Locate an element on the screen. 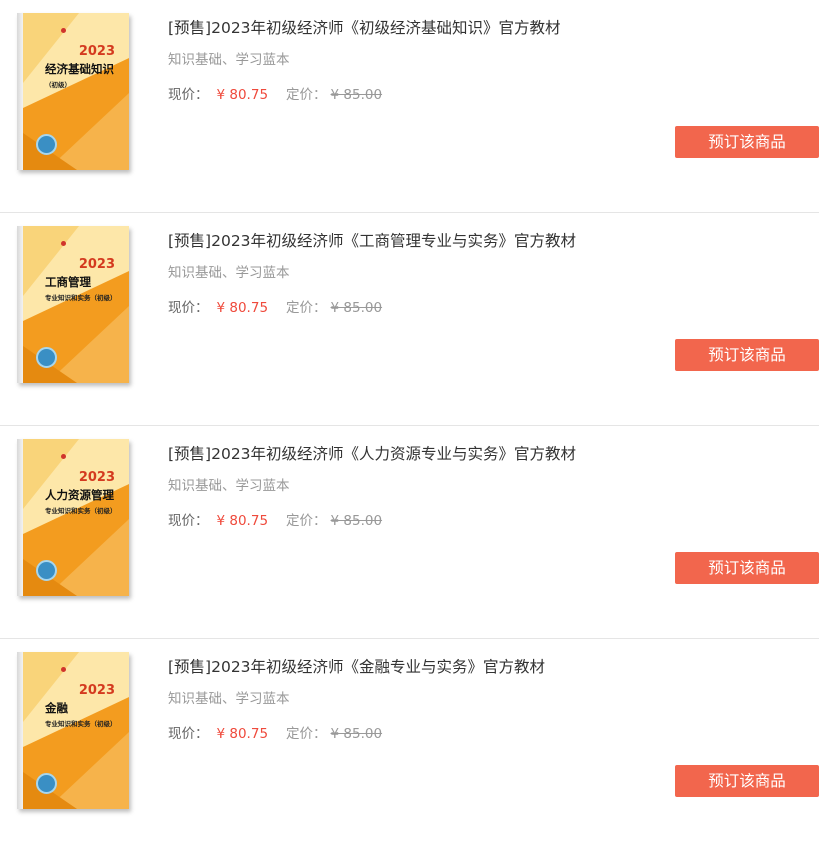 Image resolution: width=829 pixels, height=851 pixels. book-cover-image: 2023 工商管理 专业知识和实务（初级） is located at coordinates (73, 304).